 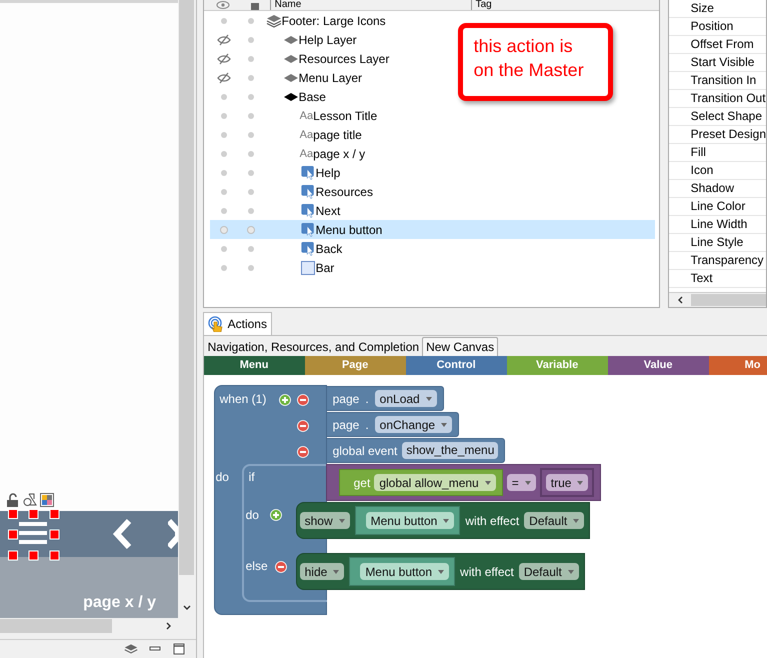 I want to click on dropdown: =, so click(x=521, y=482).